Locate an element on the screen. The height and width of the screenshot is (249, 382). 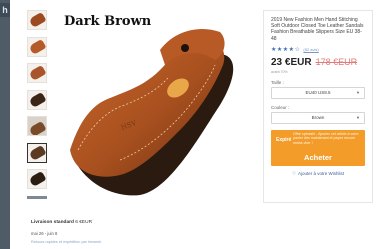
thumbnail-scroll-indicator is located at coordinates (37, 197).